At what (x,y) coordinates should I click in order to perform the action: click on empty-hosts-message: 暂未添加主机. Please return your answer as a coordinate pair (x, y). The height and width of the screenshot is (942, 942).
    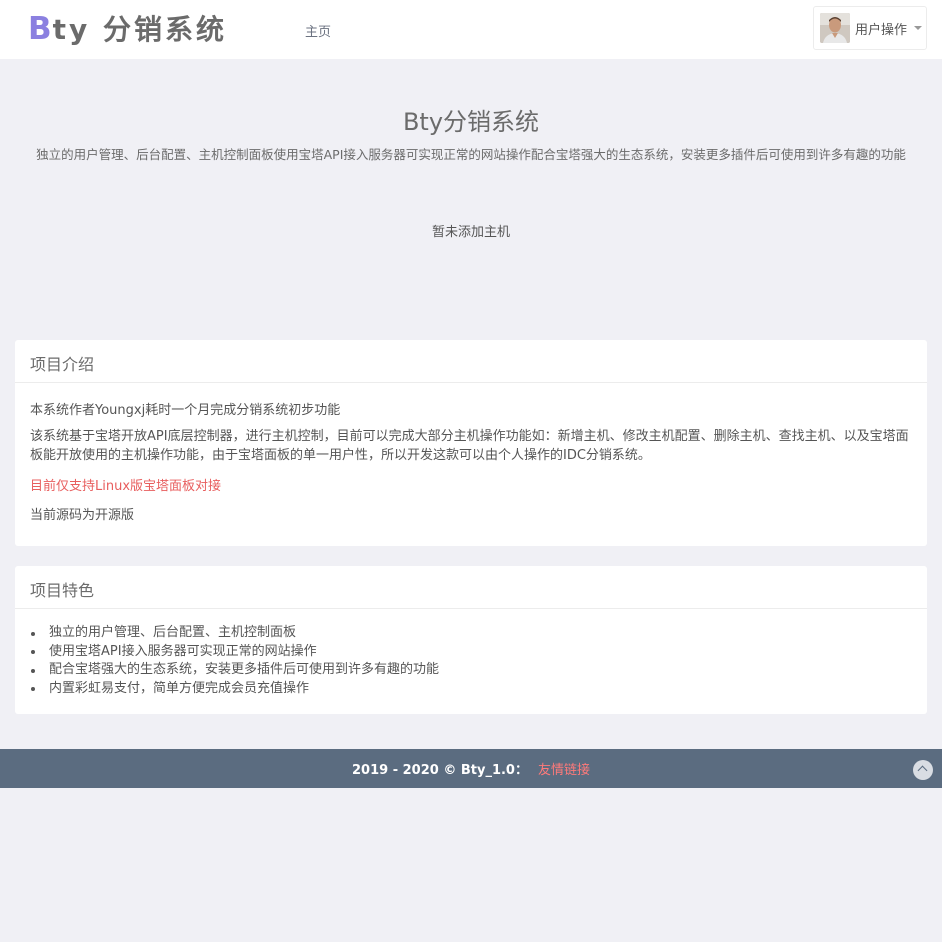
    Looking at the image, I should click on (470, 232).